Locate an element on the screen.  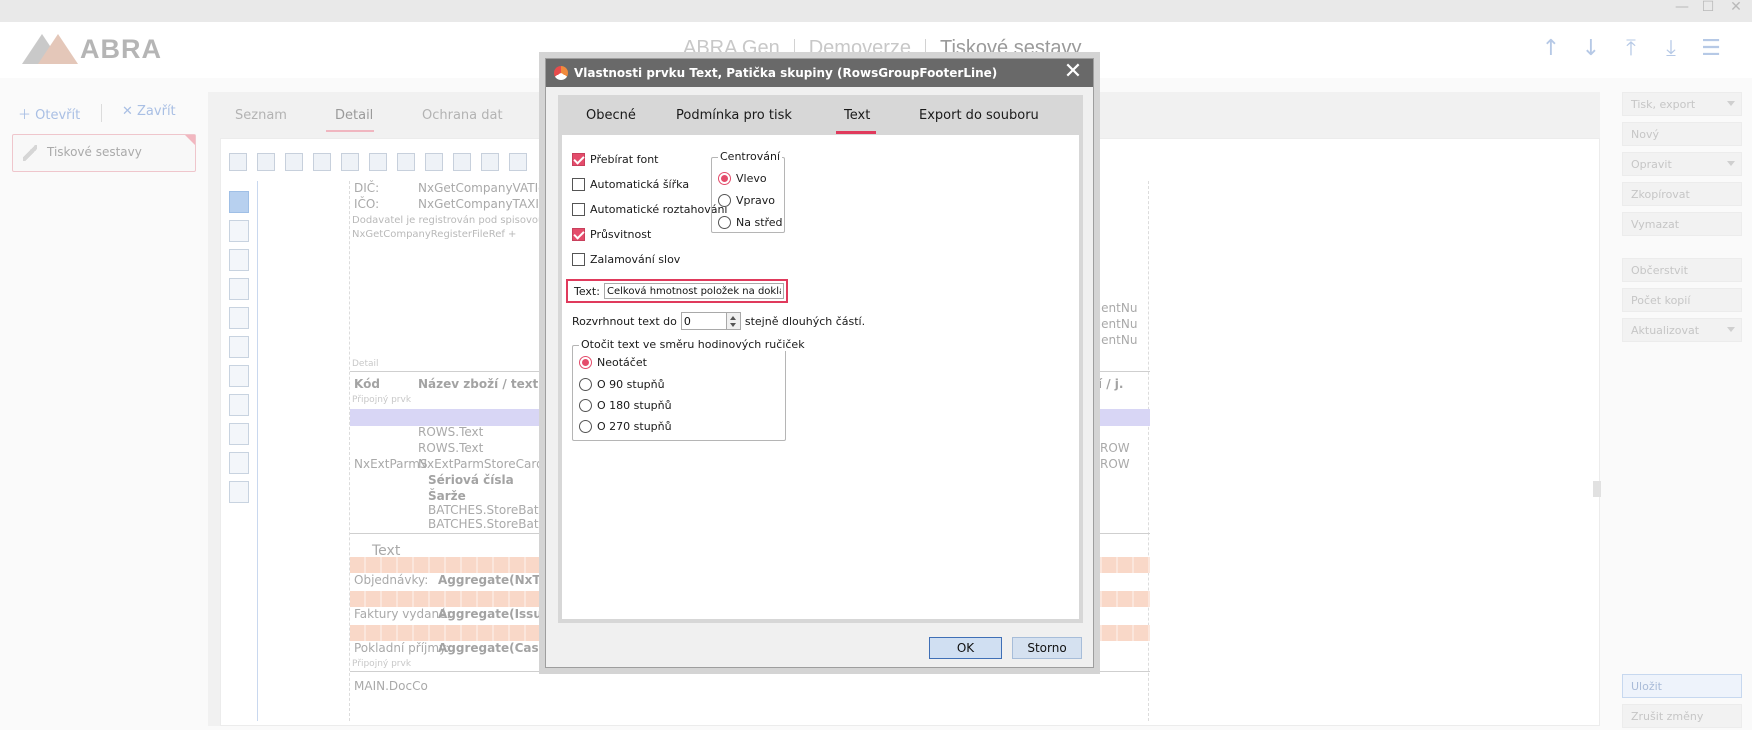
band-text: Šarže is located at coordinates (447, 496).